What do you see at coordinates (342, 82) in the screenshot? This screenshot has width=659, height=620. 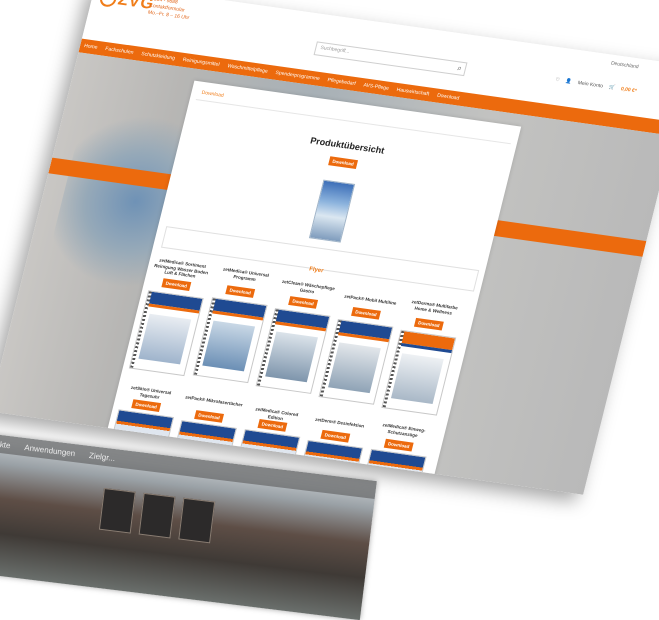 I see `nav-item-pflegebedarf: Pflegebedarf` at bounding box center [342, 82].